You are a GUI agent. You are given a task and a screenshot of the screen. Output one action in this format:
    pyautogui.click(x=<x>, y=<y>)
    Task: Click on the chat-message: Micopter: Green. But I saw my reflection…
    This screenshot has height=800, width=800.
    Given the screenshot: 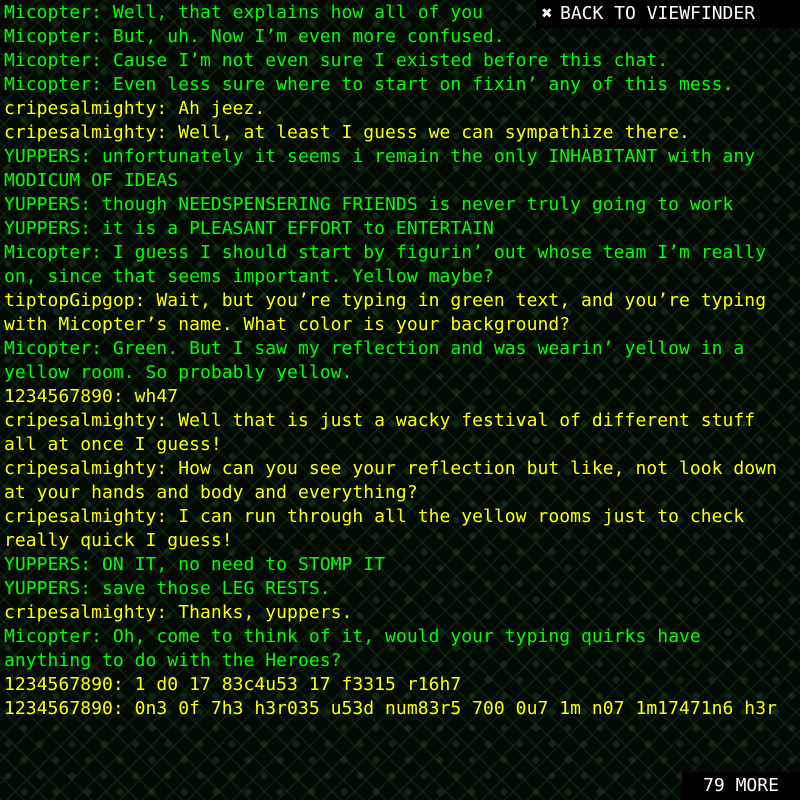 What is the action you would take?
    pyautogui.click(x=380, y=360)
    